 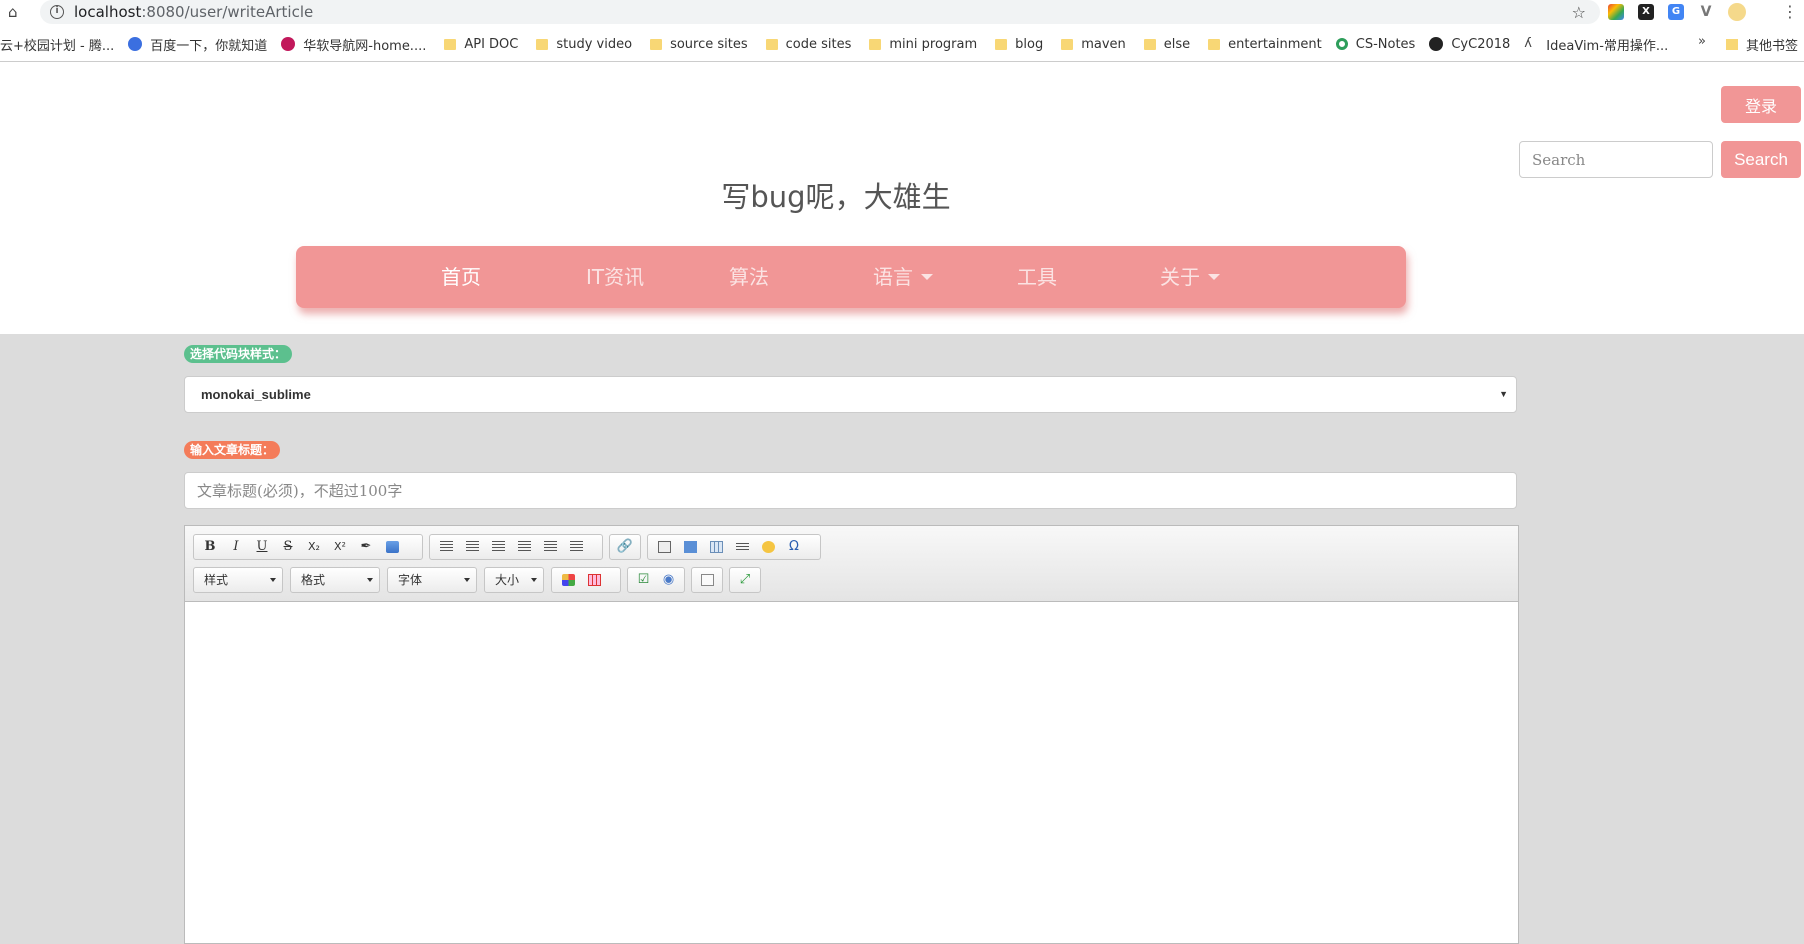 What do you see at coordinates (668, 580) in the screenshot?
I see `radio-icon: ◉` at bounding box center [668, 580].